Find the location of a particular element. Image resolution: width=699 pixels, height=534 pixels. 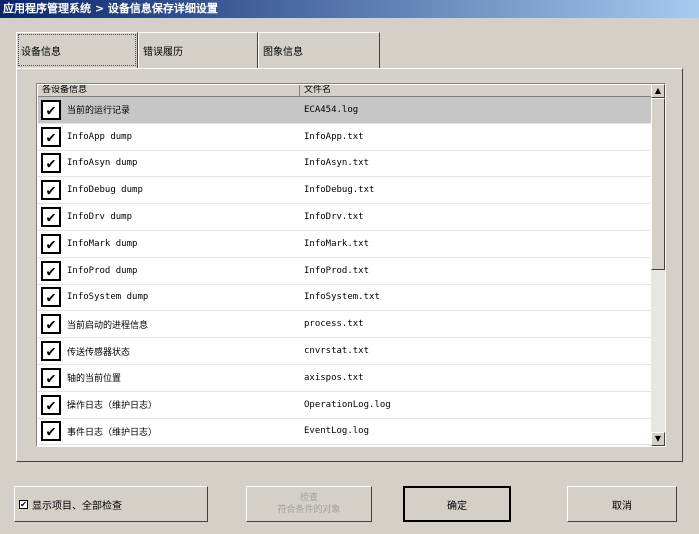

filename: InfoProd.txt is located at coordinates (337, 270).